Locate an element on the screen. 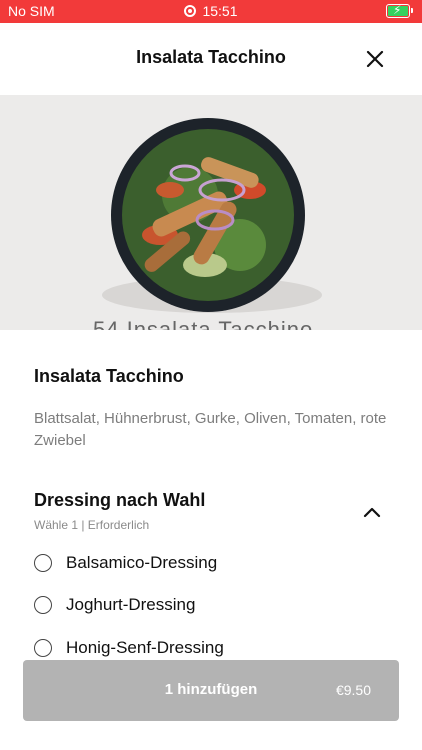 The image size is (422, 750). image-caption: 54 Insalata Tacchino is located at coordinates (203, 323).